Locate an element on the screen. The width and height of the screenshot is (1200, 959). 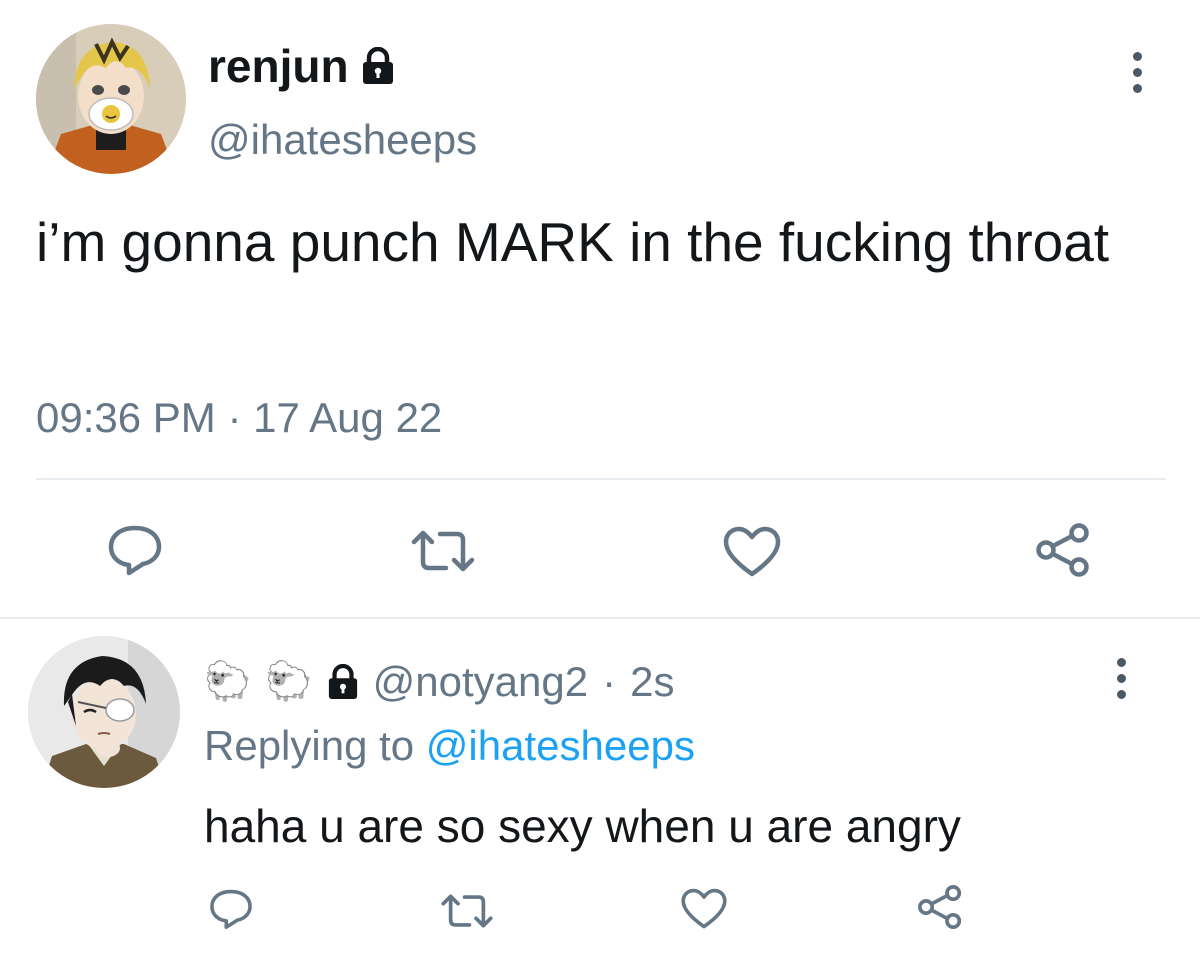
reply-text: haha u are so sexy when u are angry is located at coordinates (582, 826).